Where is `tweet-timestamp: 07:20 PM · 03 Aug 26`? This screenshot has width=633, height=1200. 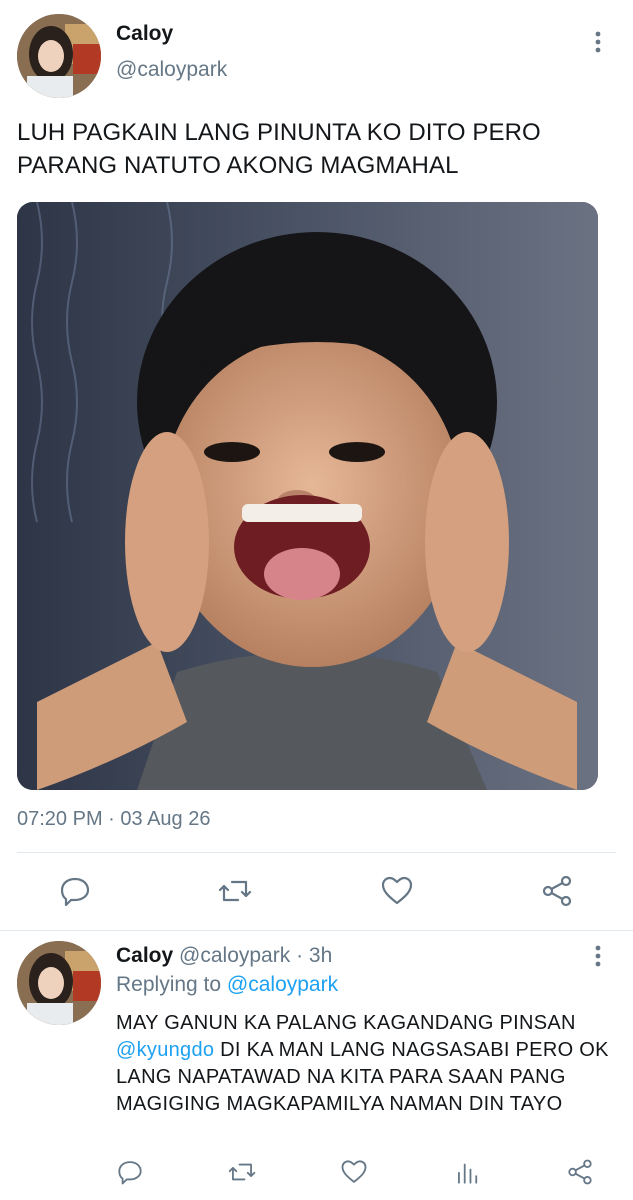 tweet-timestamp: 07:20 PM · 03 Aug 26 is located at coordinates (114, 819).